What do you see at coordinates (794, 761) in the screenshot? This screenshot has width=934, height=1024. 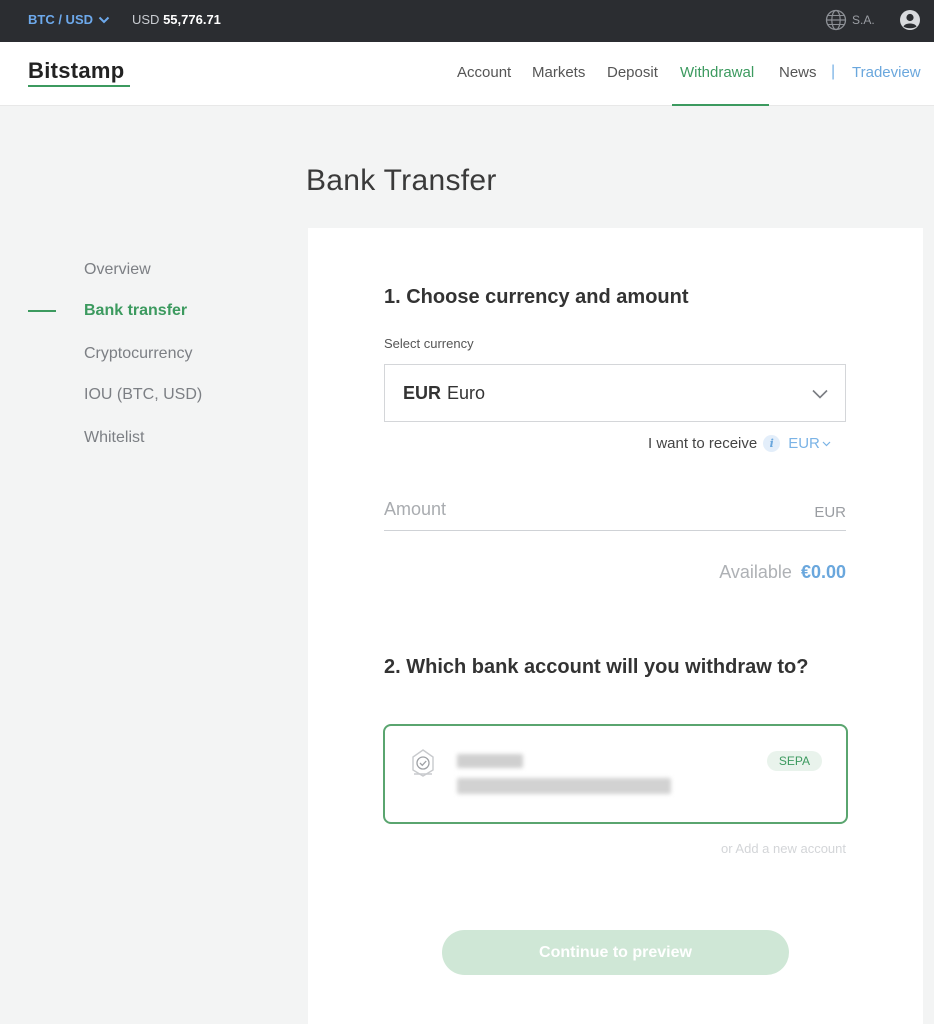 I see `sepa-badge: SEPA` at bounding box center [794, 761].